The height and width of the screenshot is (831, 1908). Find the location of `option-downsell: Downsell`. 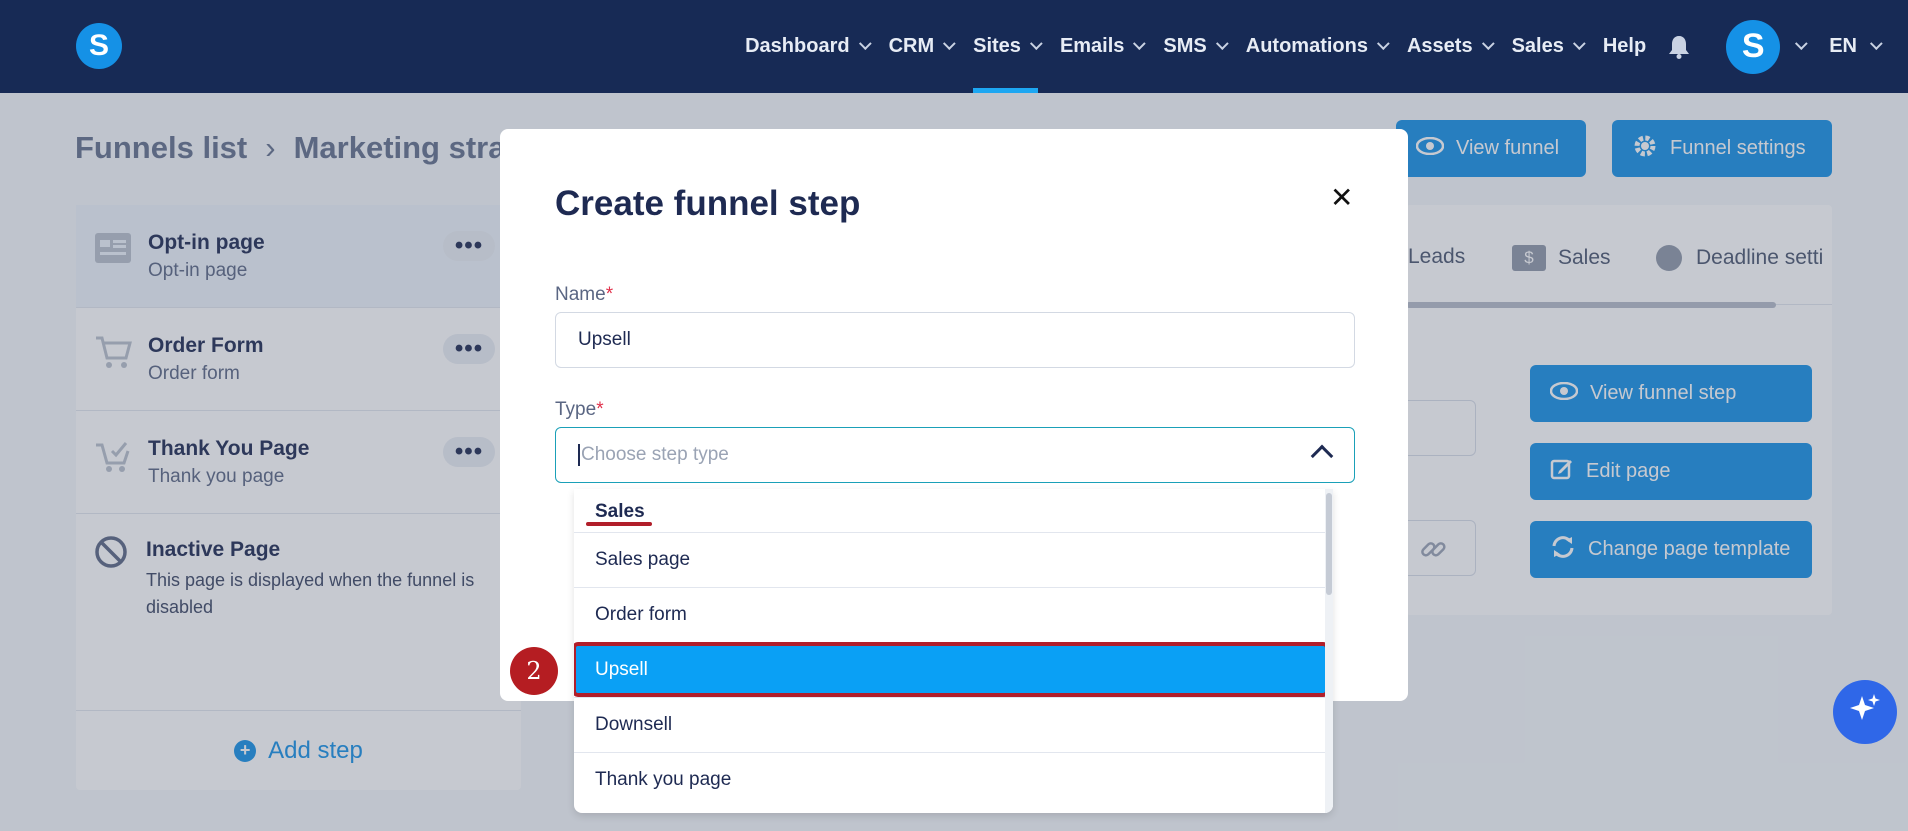

option-downsell: Downsell is located at coordinates (949, 724).